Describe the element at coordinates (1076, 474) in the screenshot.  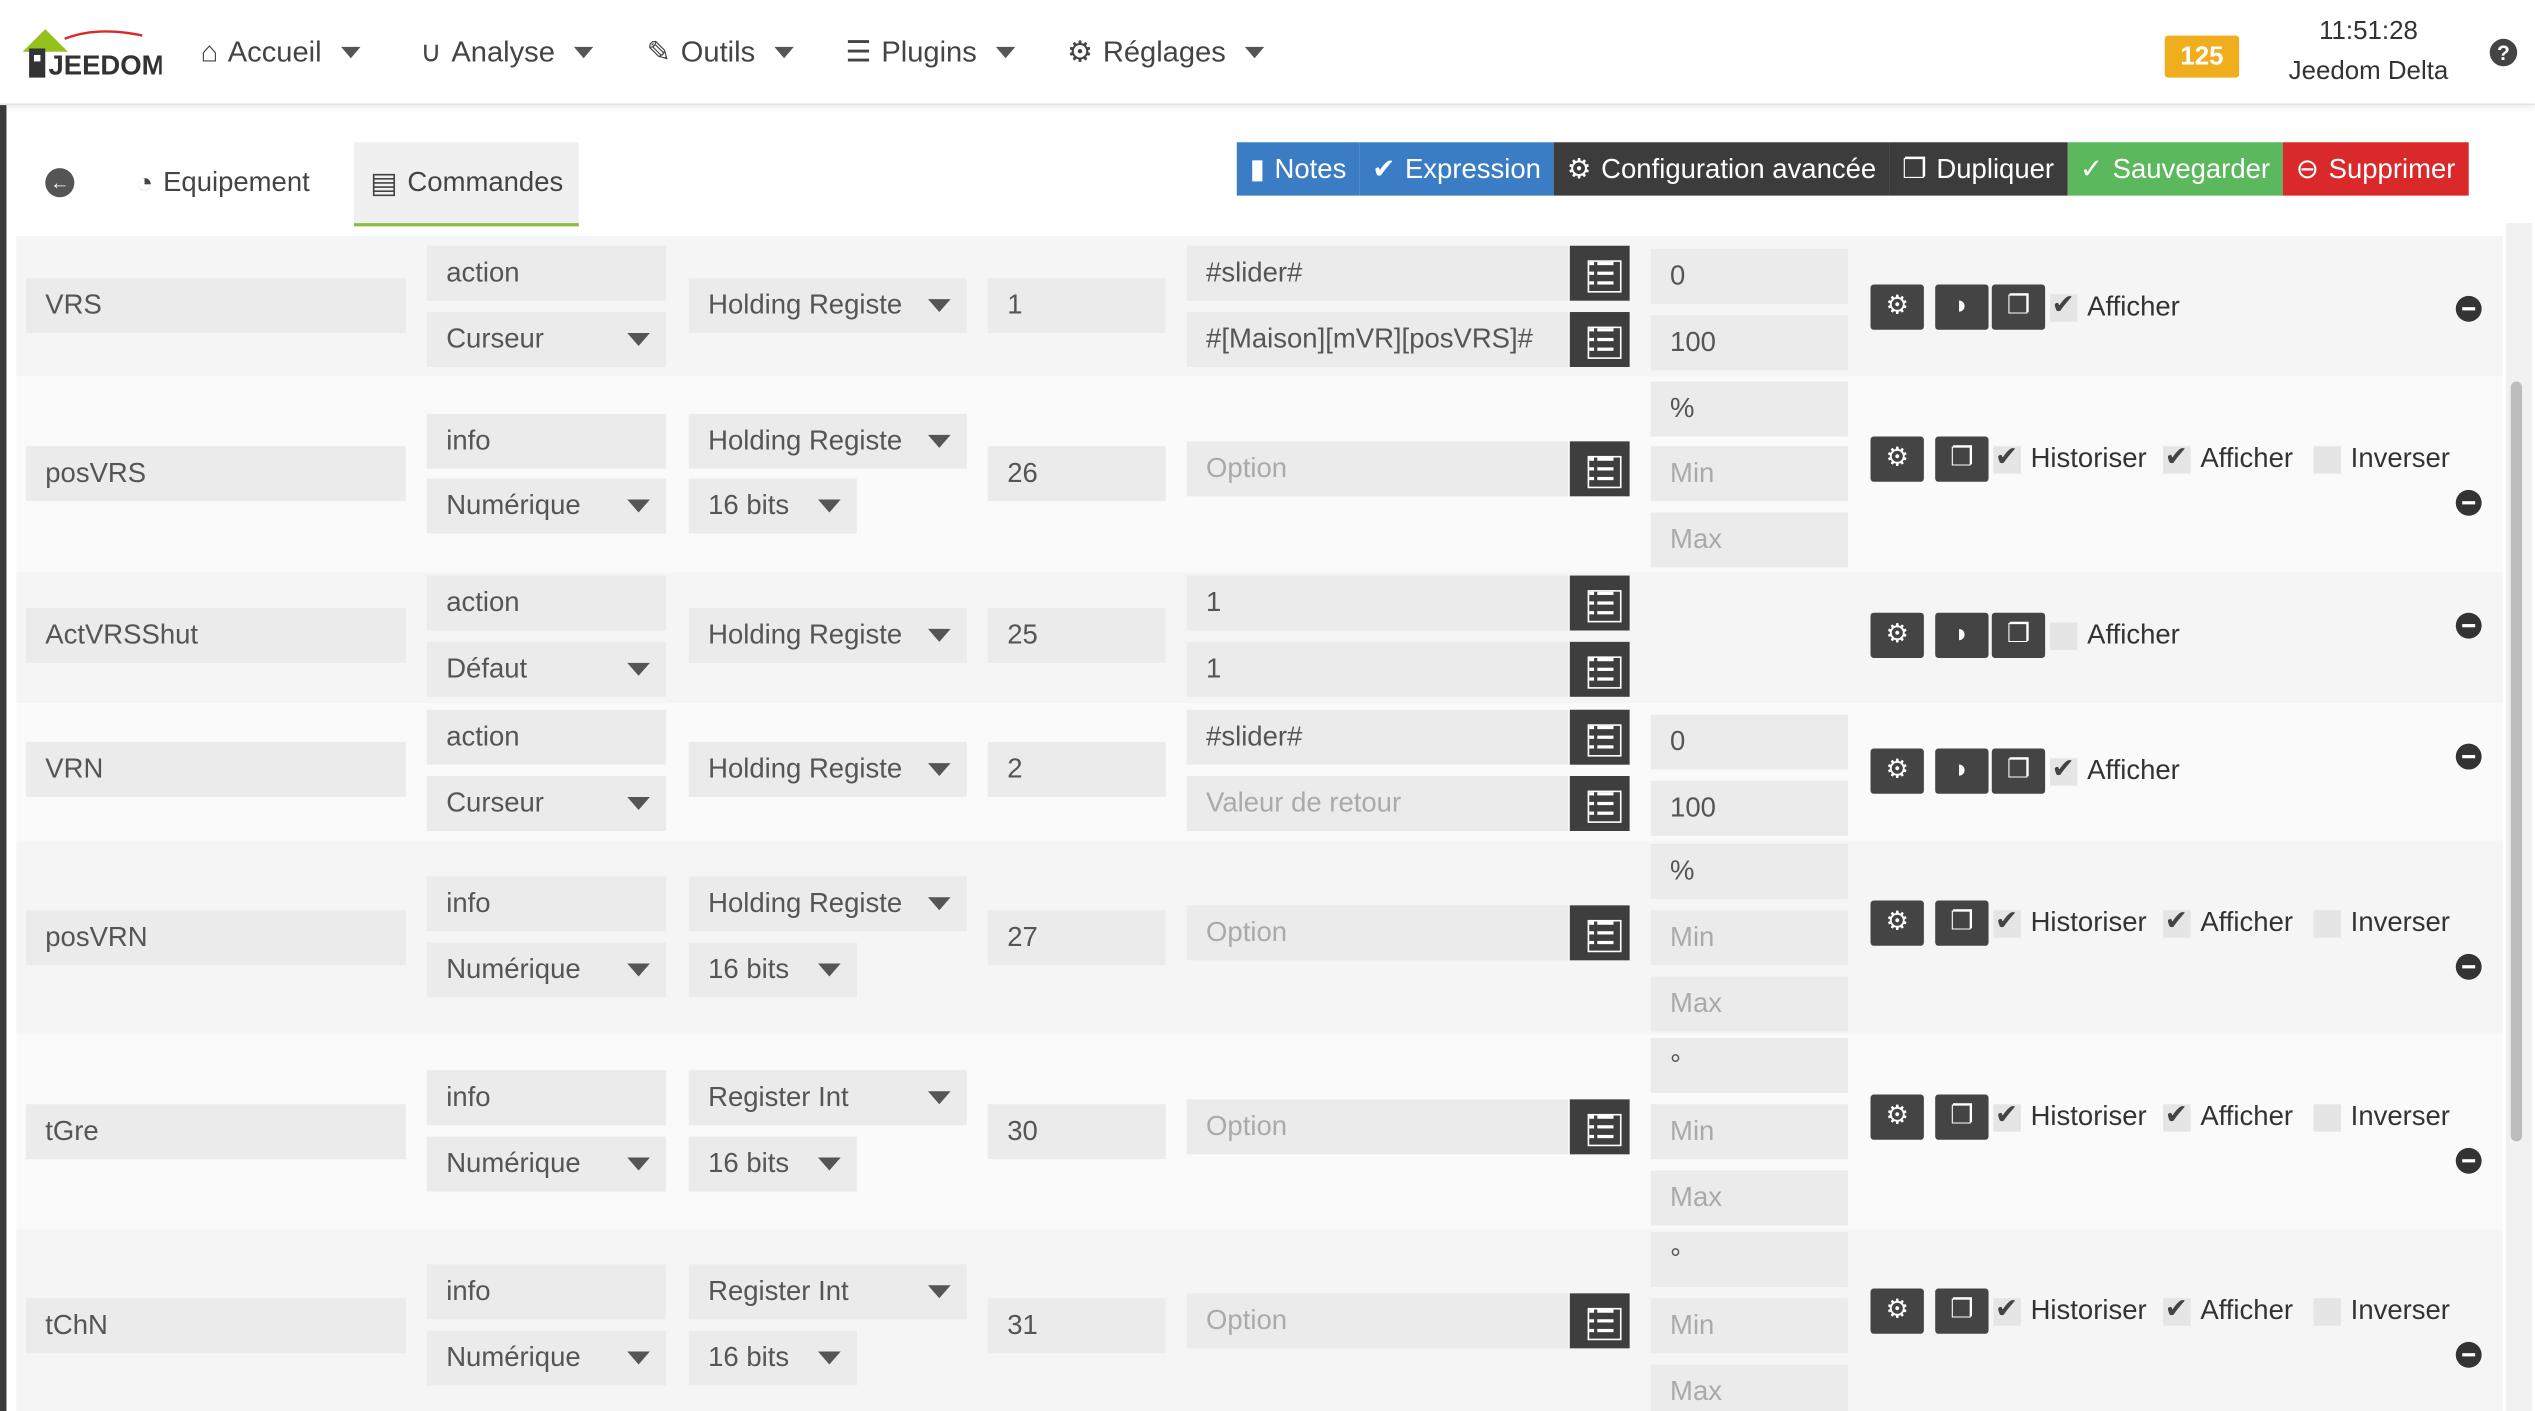
I see `address-field: 26` at that location.